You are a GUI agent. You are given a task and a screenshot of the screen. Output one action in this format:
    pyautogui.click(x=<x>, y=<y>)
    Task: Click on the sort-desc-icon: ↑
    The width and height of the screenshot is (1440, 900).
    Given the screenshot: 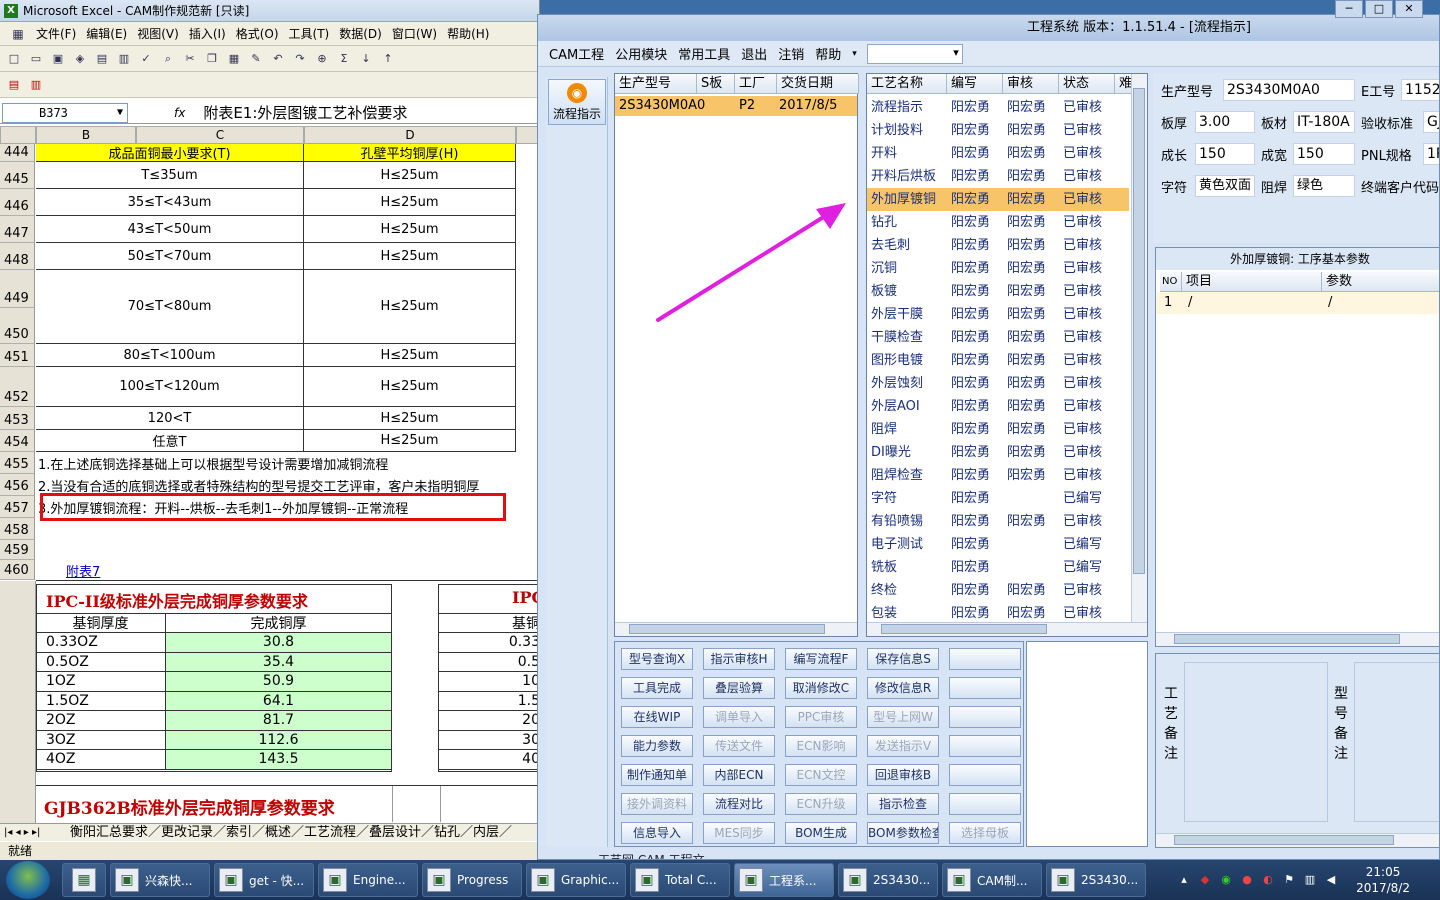 What is the action you would take?
    pyautogui.click(x=388, y=59)
    